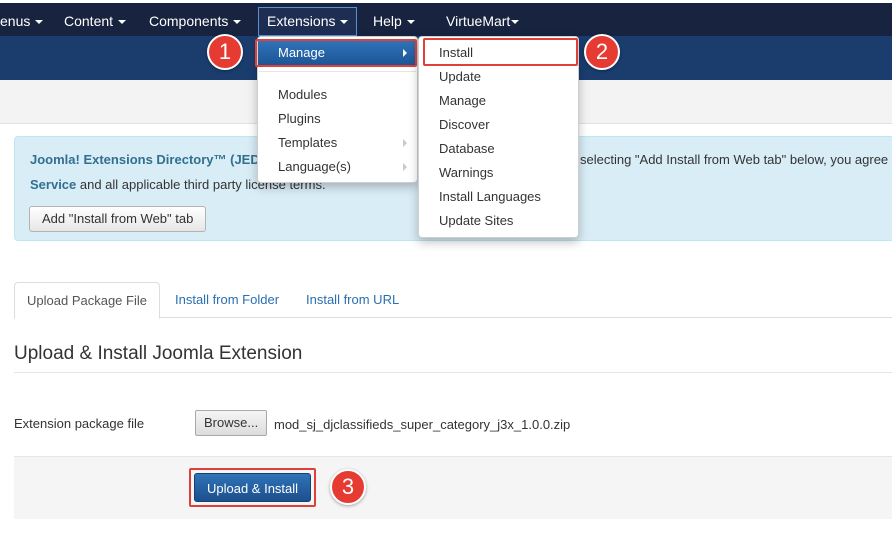 This screenshot has height=553, width=892. I want to click on nav-help: Help, so click(394, 21).